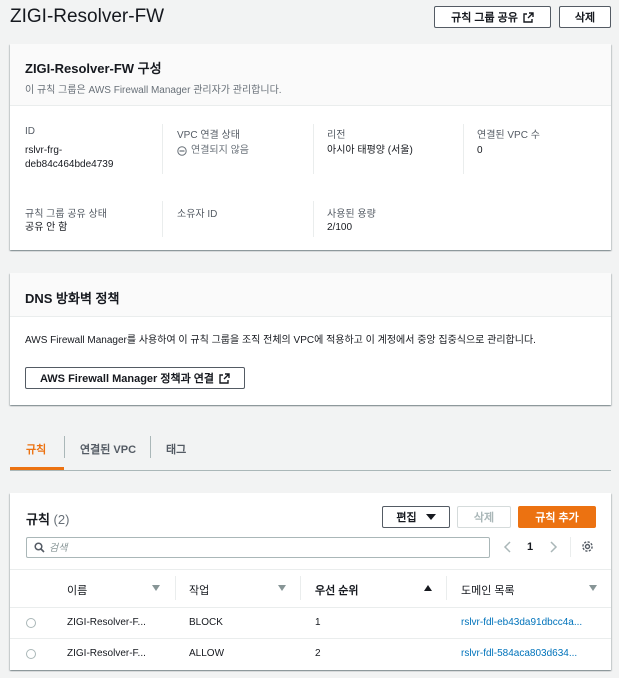 The image size is (619, 678). I want to click on dns-policy-title: DNS 방화벽 정책, so click(72, 298).